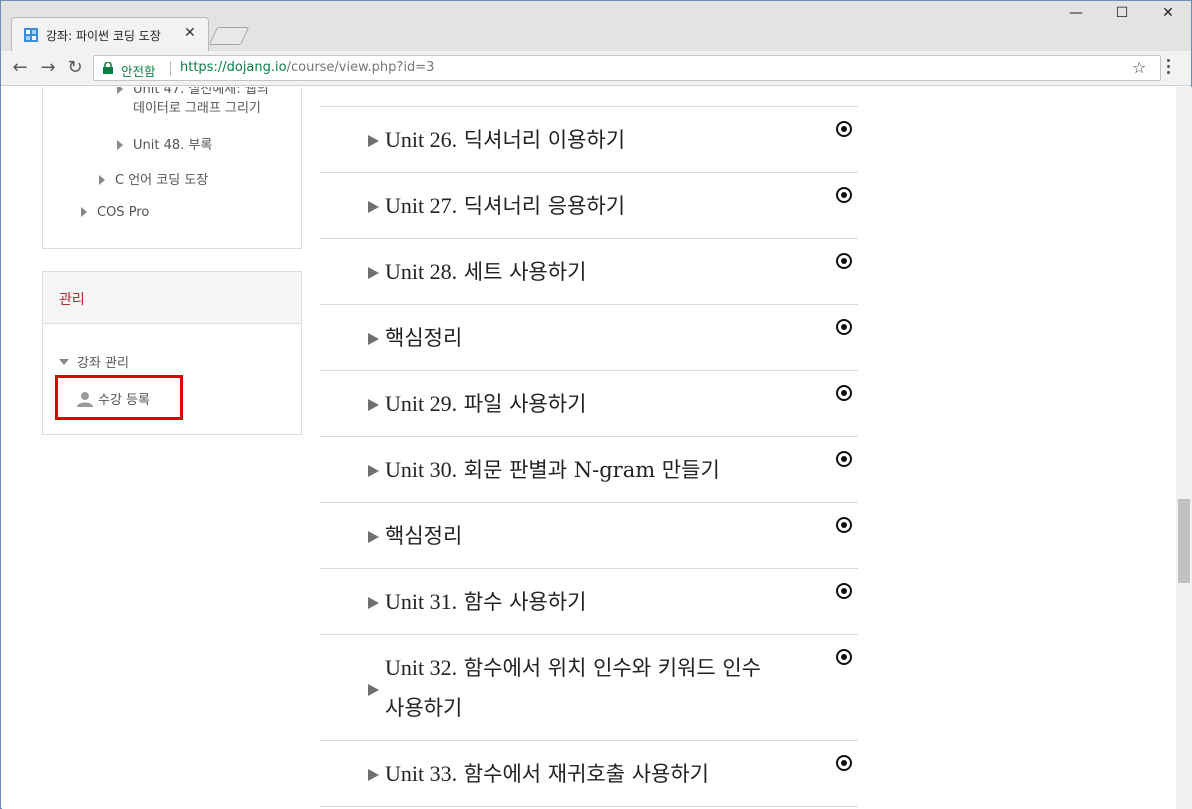 Image resolution: width=1192 pixels, height=809 pixels. I want to click on unit-title: Unit 28. 세트 사용하기, so click(485, 272).